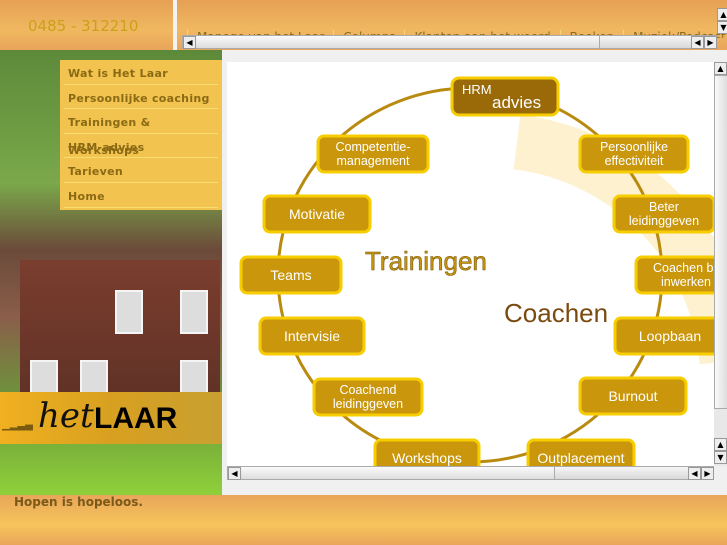 The width and height of the screenshot is (727, 545). What do you see at coordinates (556, 313) in the screenshot?
I see `coachen-label: Coachen` at bounding box center [556, 313].